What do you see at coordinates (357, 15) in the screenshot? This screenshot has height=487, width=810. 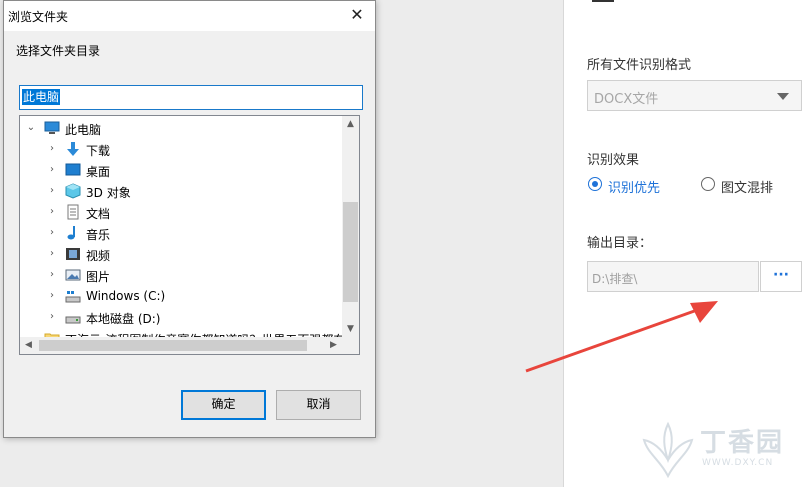 I see `close-icon: ✕` at bounding box center [357, 15].